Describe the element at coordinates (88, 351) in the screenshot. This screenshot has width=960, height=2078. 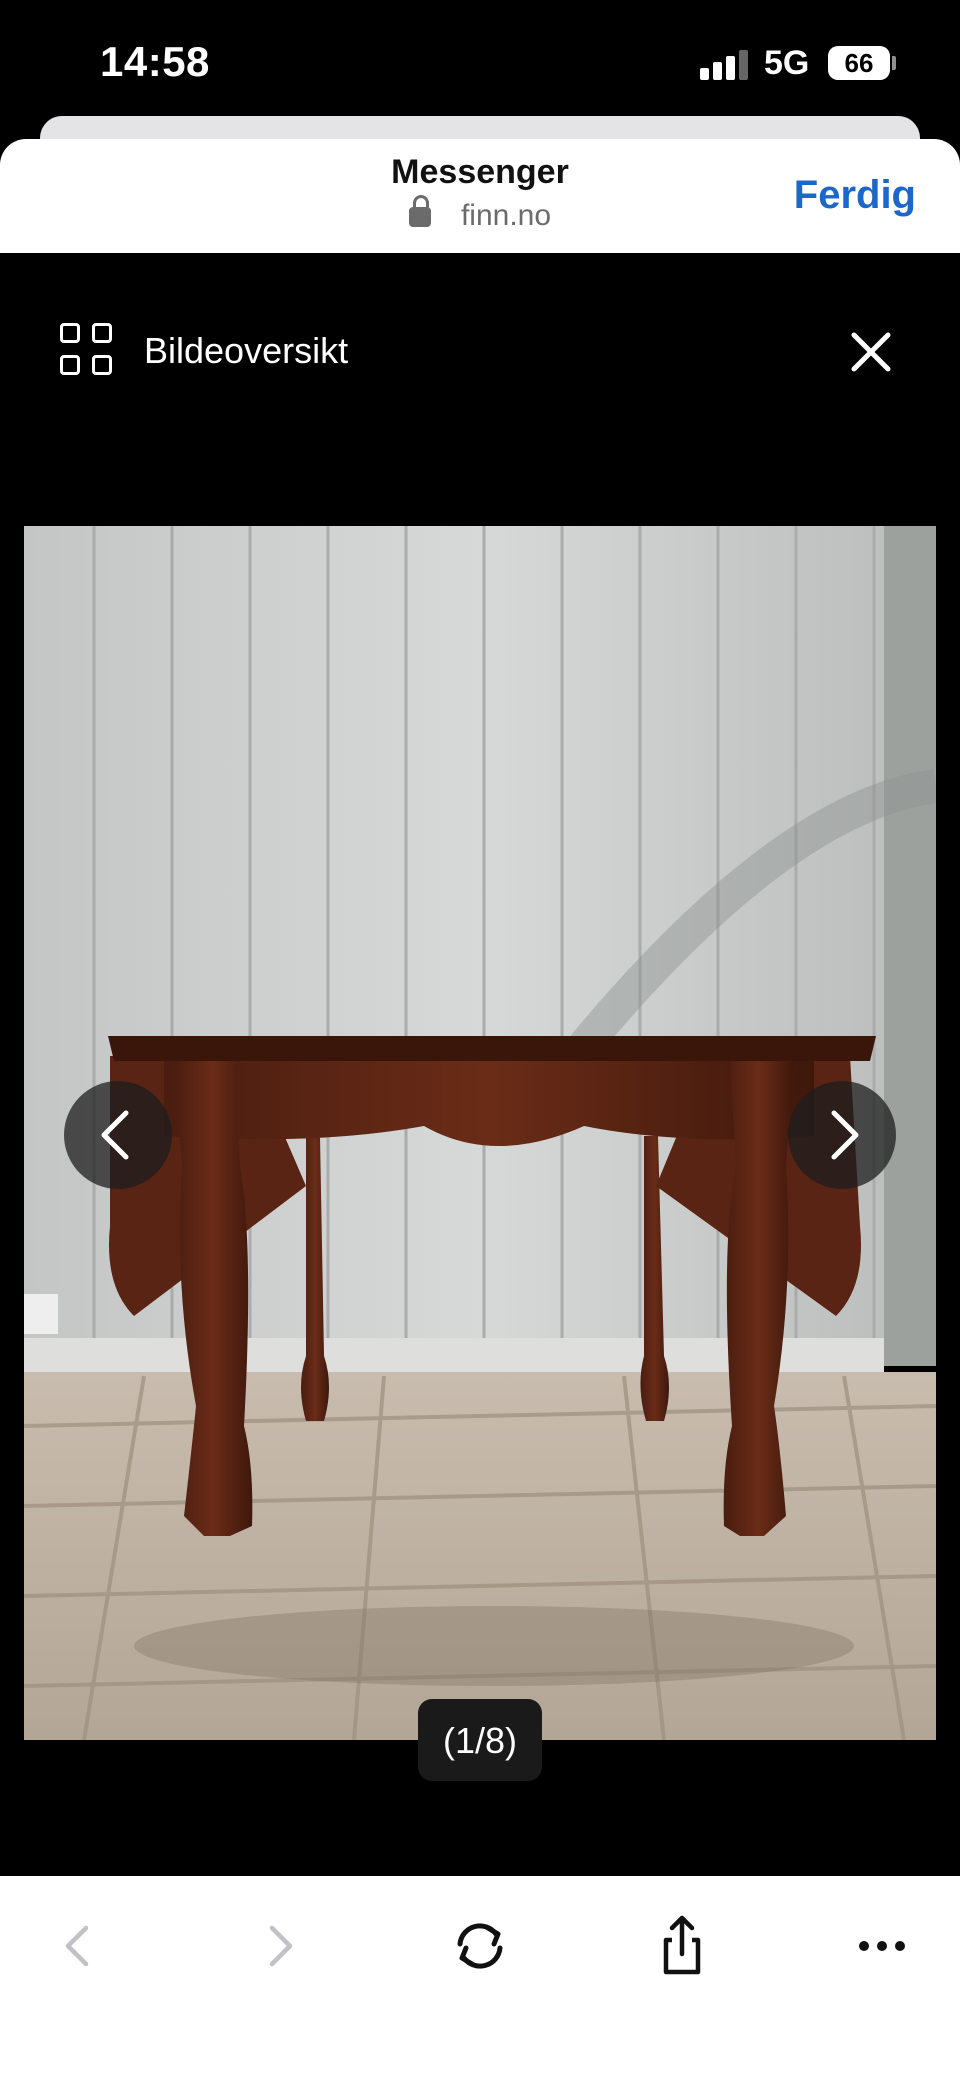
I see `grid-icon` at that location.